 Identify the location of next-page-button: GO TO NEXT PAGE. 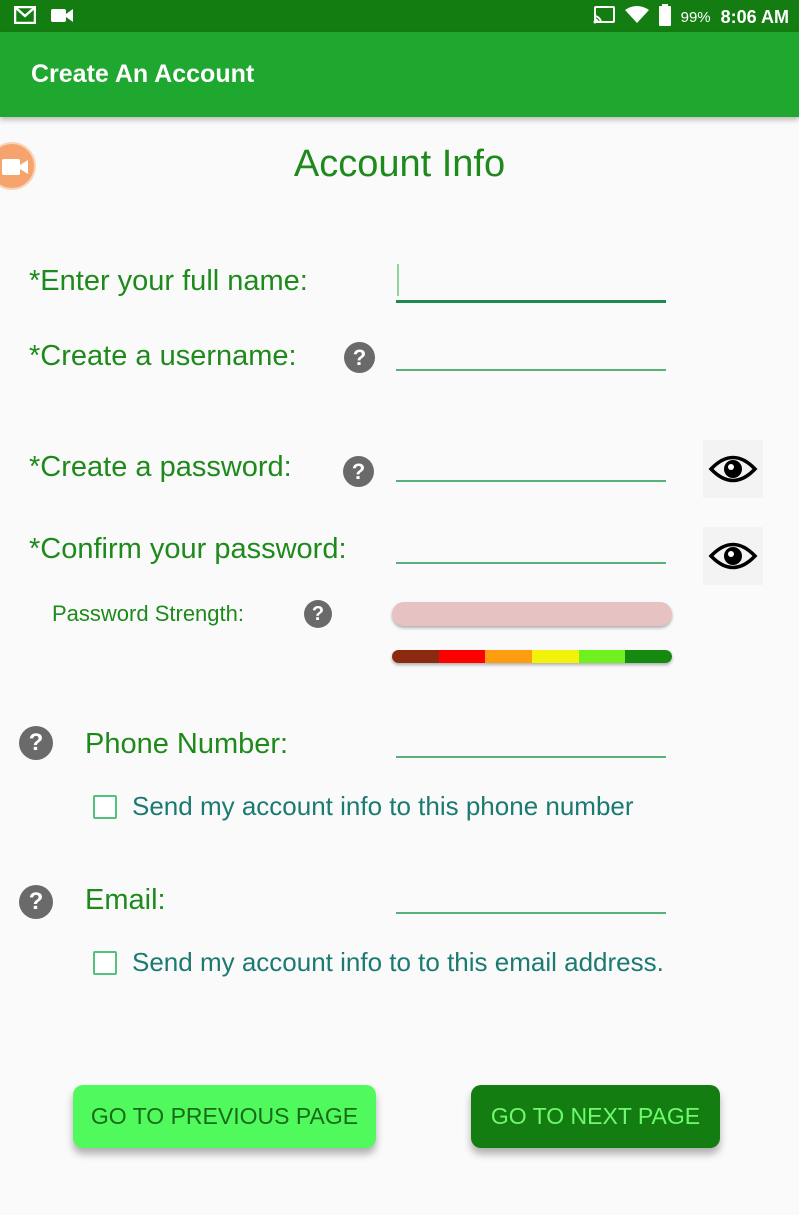
(595, 1116).